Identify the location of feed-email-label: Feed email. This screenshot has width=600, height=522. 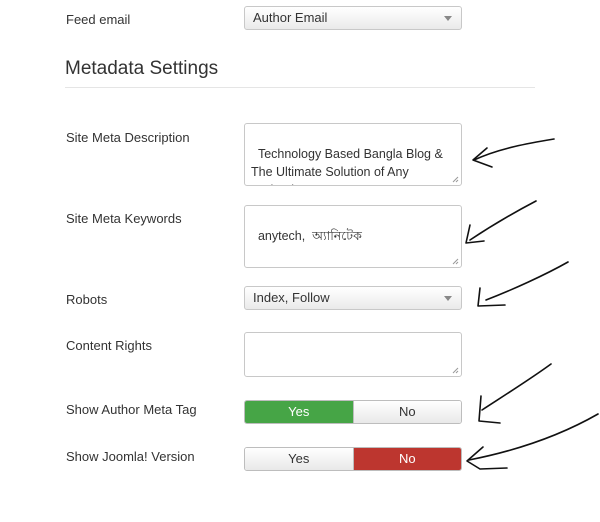
(98, 19).